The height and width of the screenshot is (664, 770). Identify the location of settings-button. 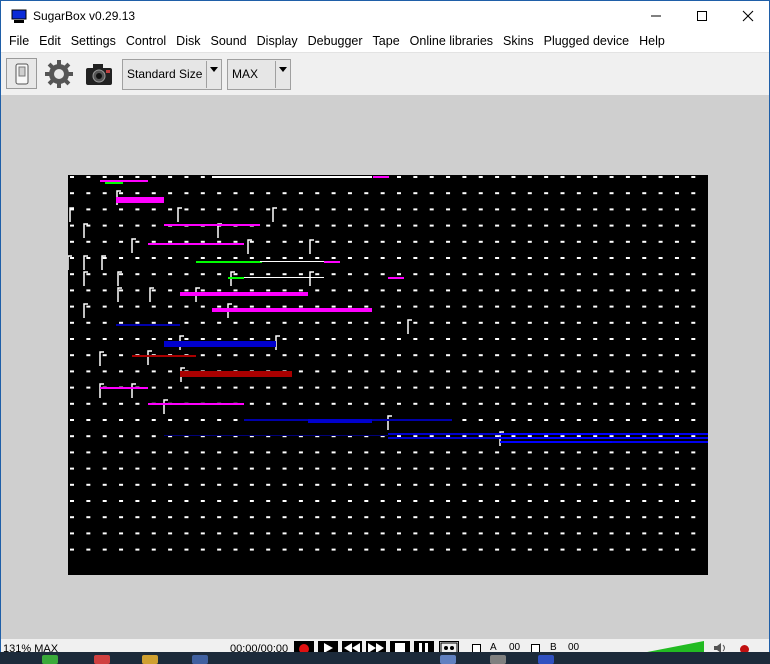
(58, 73).